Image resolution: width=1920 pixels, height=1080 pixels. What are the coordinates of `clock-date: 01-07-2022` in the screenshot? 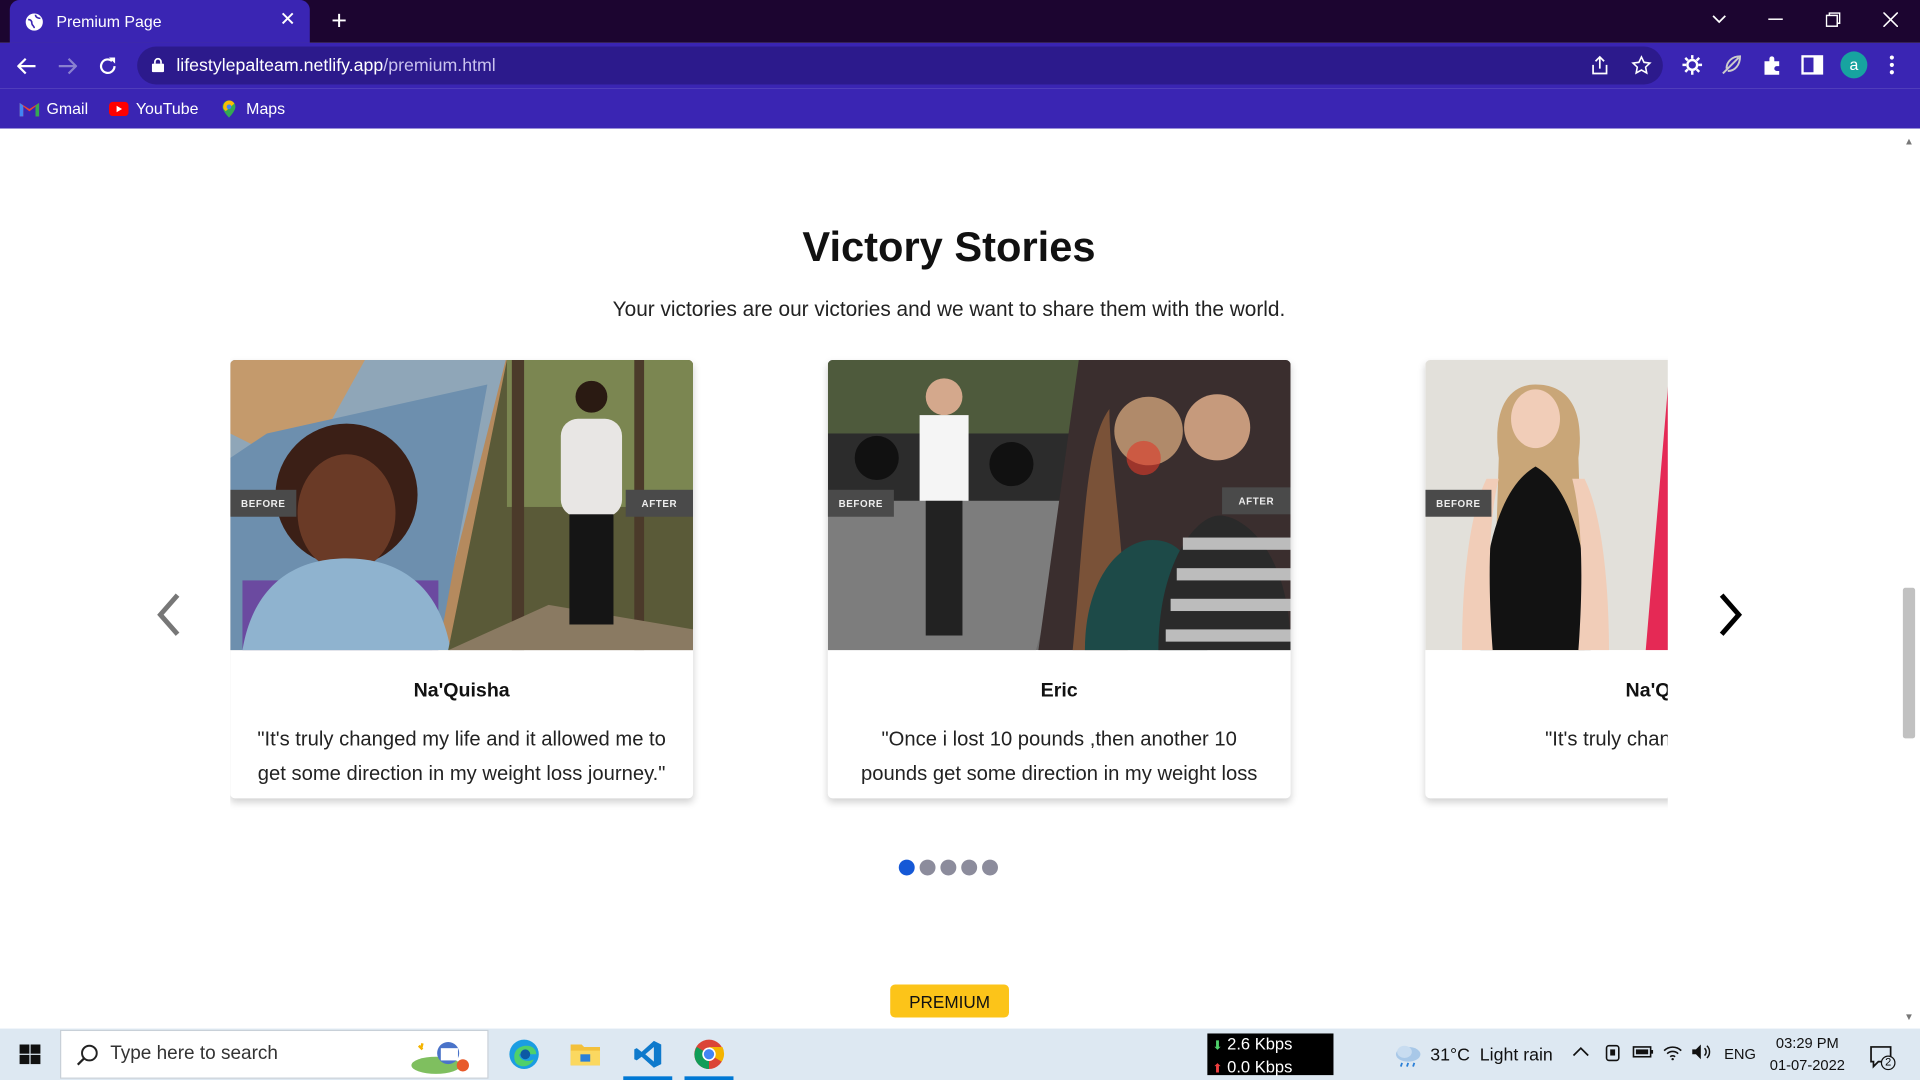 It's located at (1807, 1065).